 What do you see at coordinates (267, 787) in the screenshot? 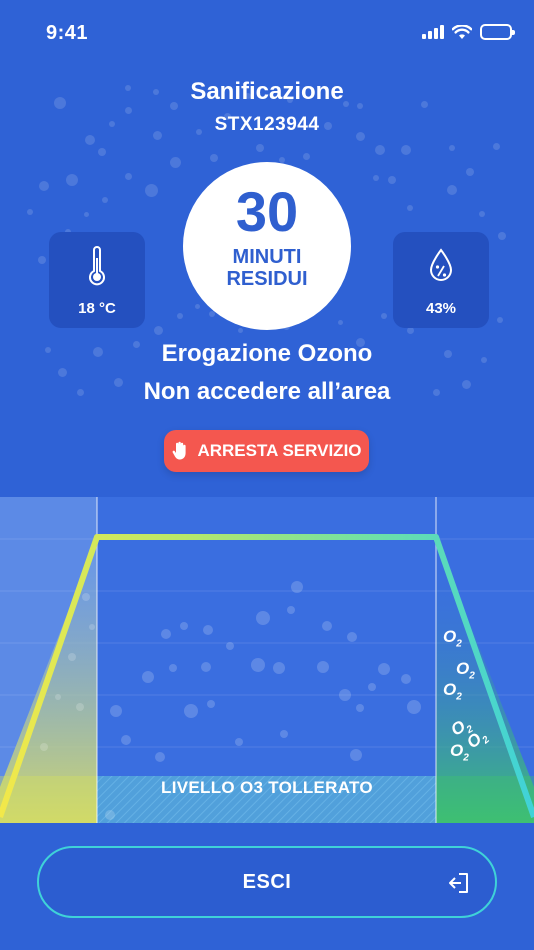
I see `tolerated-level-label: LIVELLO O3 TOLLERATO` at bounding box center [267, 787].